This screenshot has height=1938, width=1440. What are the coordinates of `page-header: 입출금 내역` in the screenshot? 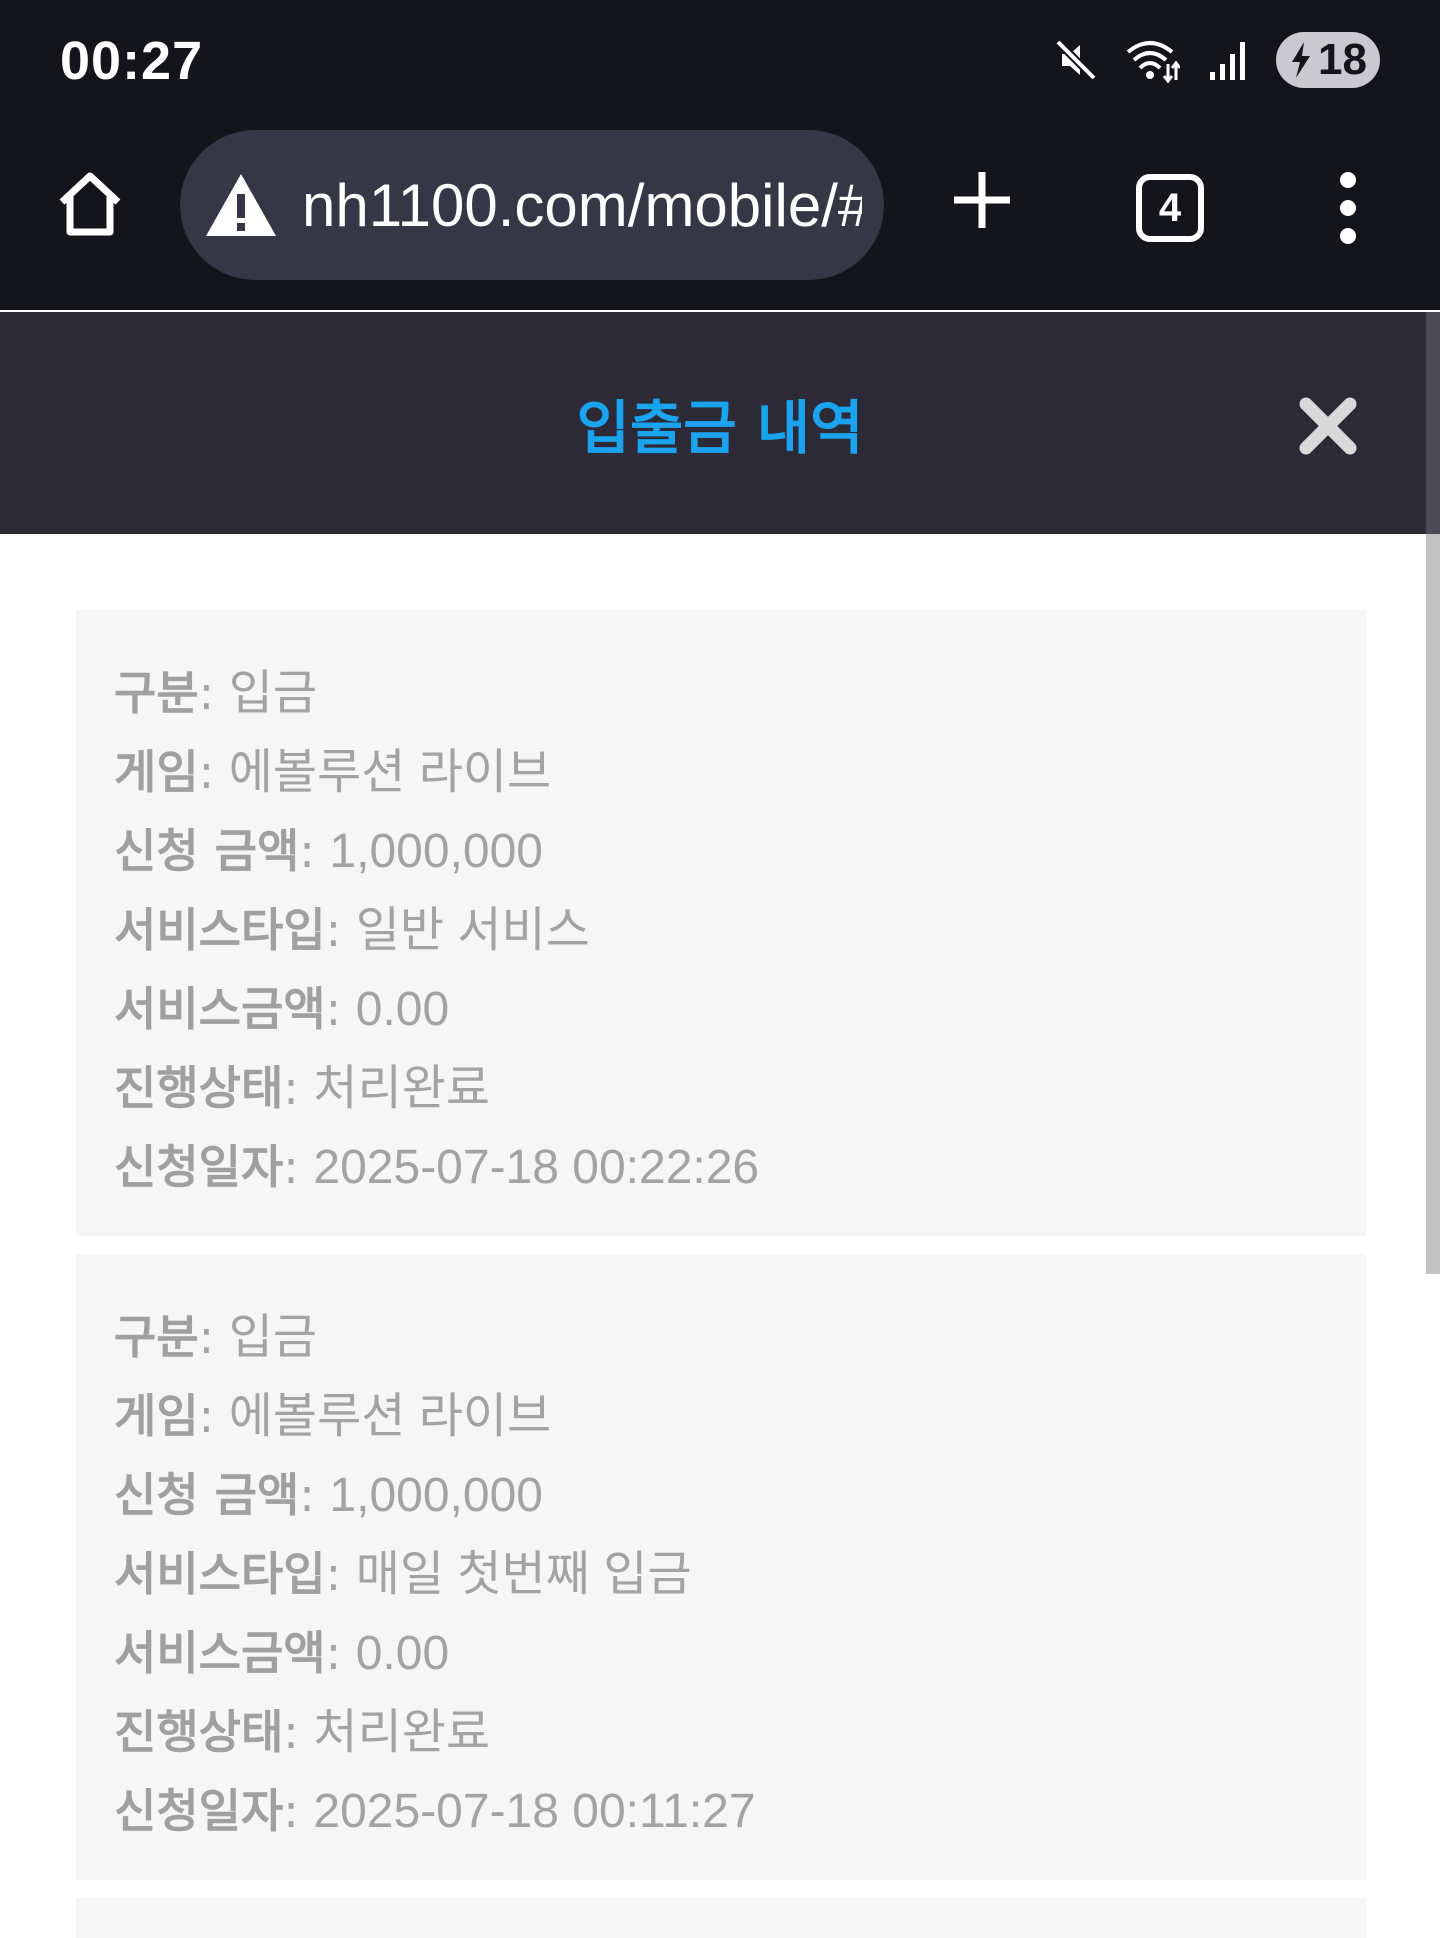 It's located at (713, 423).